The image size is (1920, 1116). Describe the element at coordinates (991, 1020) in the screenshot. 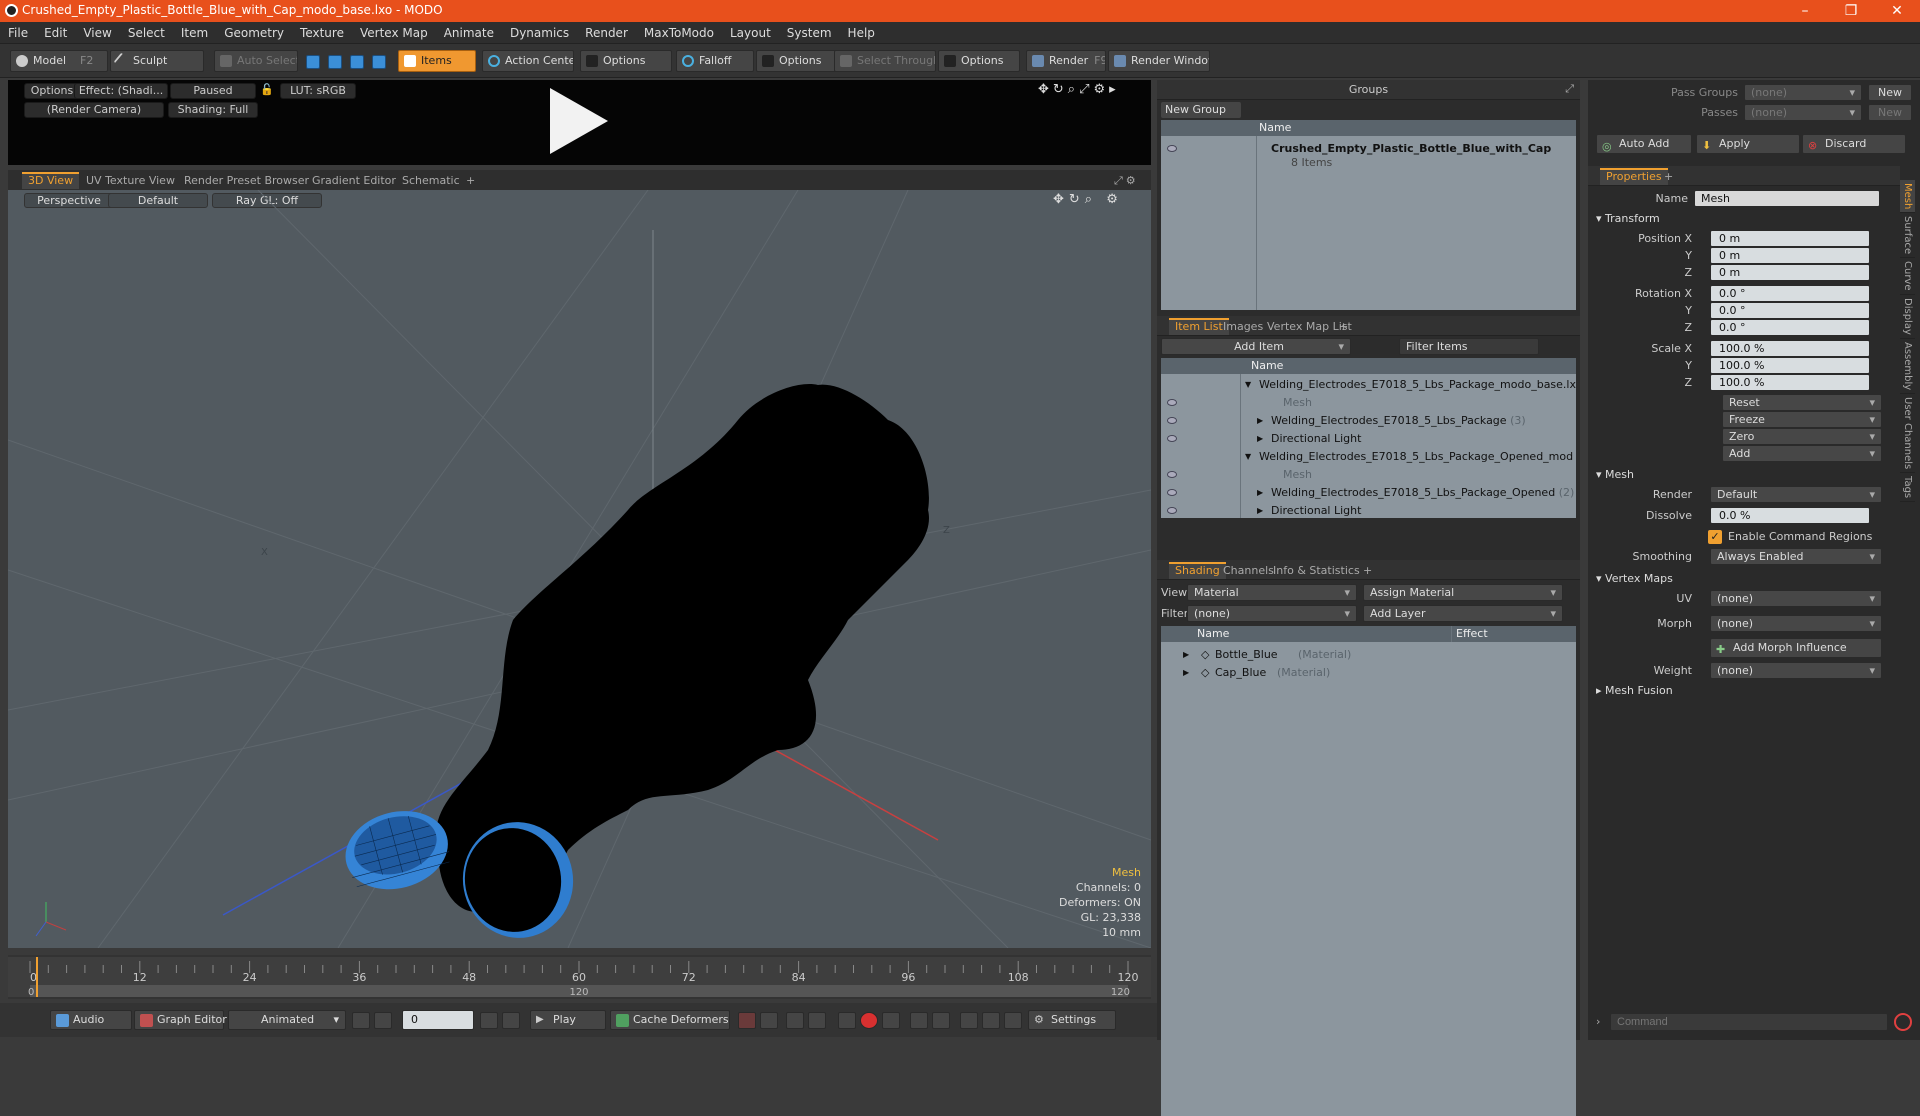

I see `stop-link-icon` at that location.